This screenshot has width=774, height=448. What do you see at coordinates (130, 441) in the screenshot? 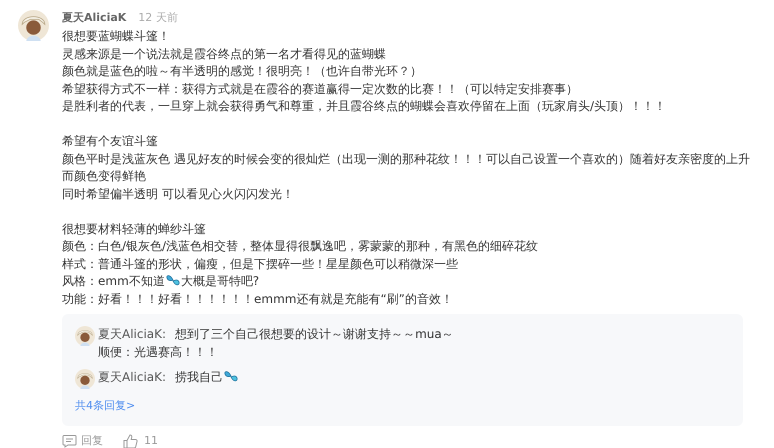
I see `thumbs-up-icon` at bounding box center [130, 441].